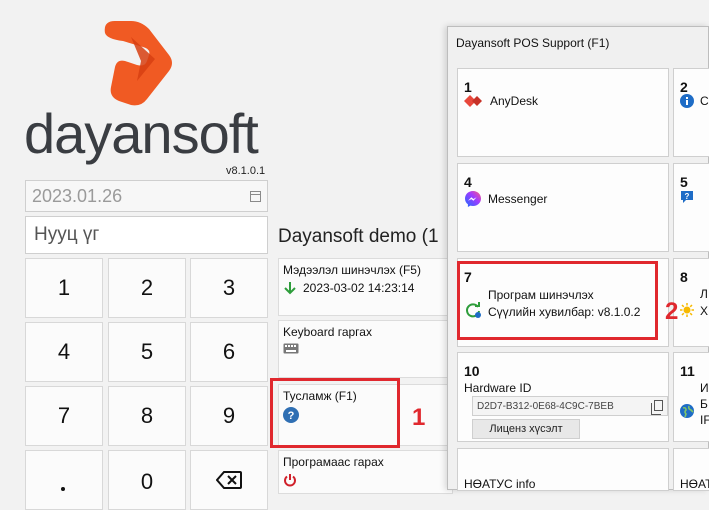 The height and width of the screenshot is (510, 709). Describe the element at coordinates (147, 288) in the screenshot. I see `keypad-2-button: 2` at that location.